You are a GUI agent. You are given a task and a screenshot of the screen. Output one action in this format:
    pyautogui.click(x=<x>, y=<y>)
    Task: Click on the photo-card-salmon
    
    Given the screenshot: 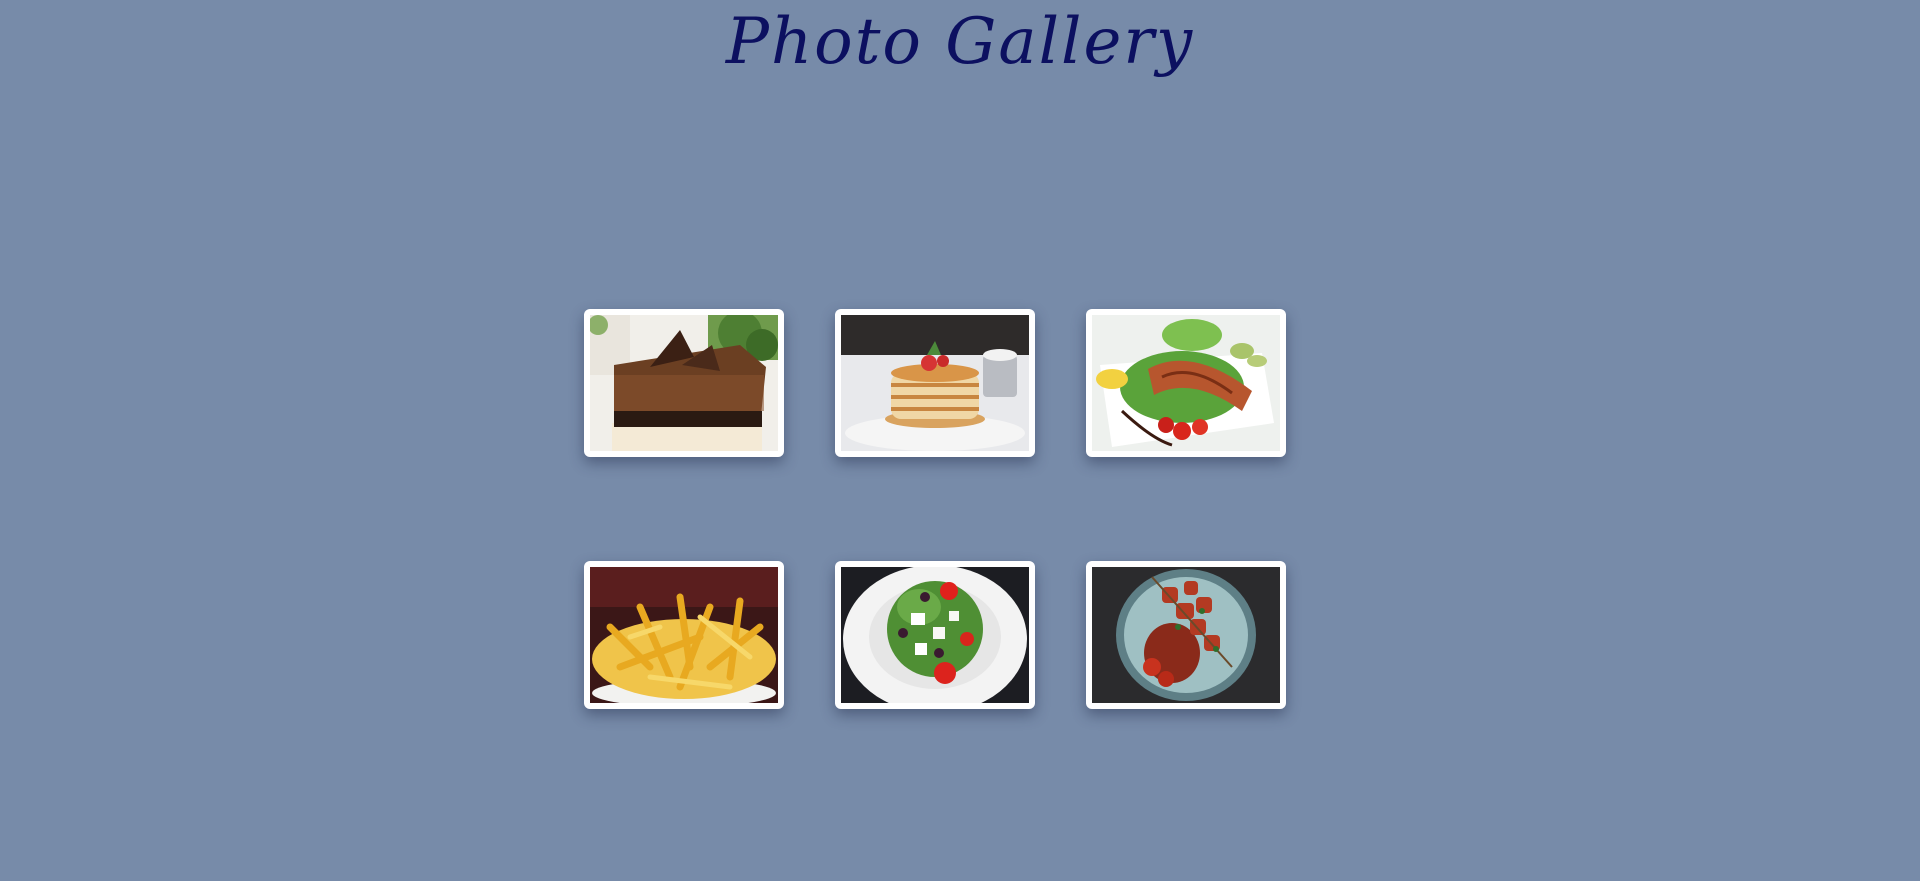 What is the action you would take?
    pyautogui.click(x=1186, y=383)
    